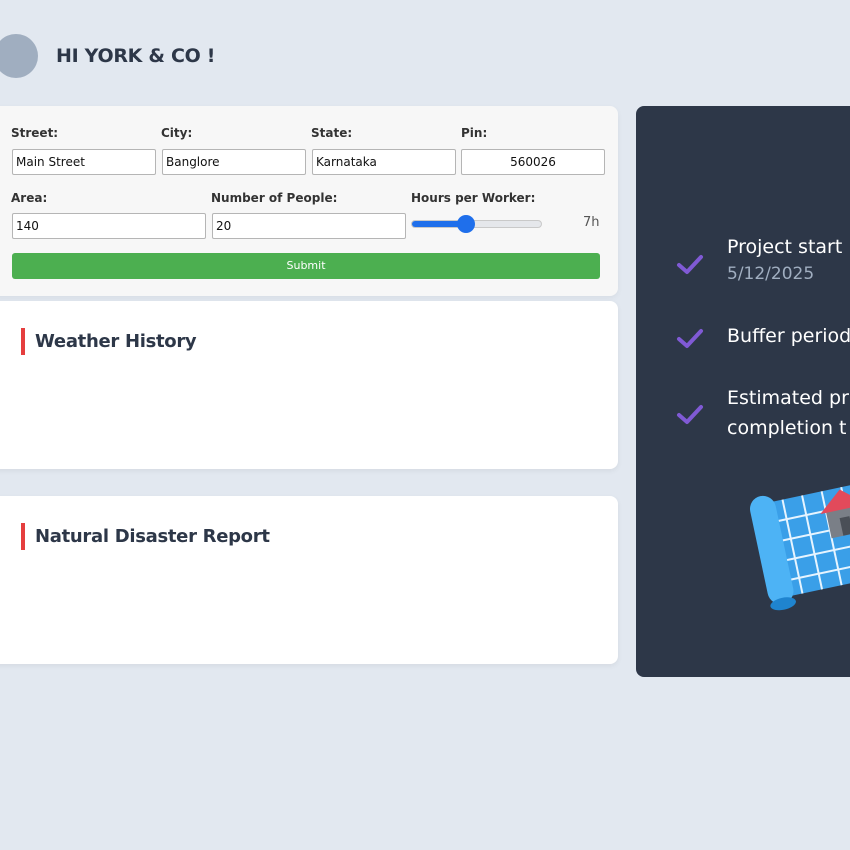  Describe the element at coordinates (136, 56) in the screenshot. I see `greeting-title: HI YORK & CO !` at that location.